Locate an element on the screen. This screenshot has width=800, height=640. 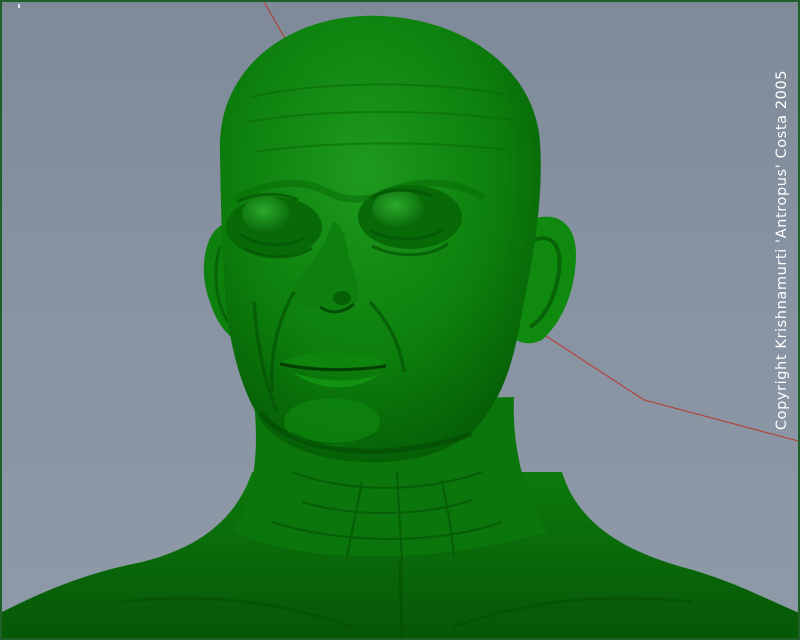
nostril is located at coordinates (342, 298).